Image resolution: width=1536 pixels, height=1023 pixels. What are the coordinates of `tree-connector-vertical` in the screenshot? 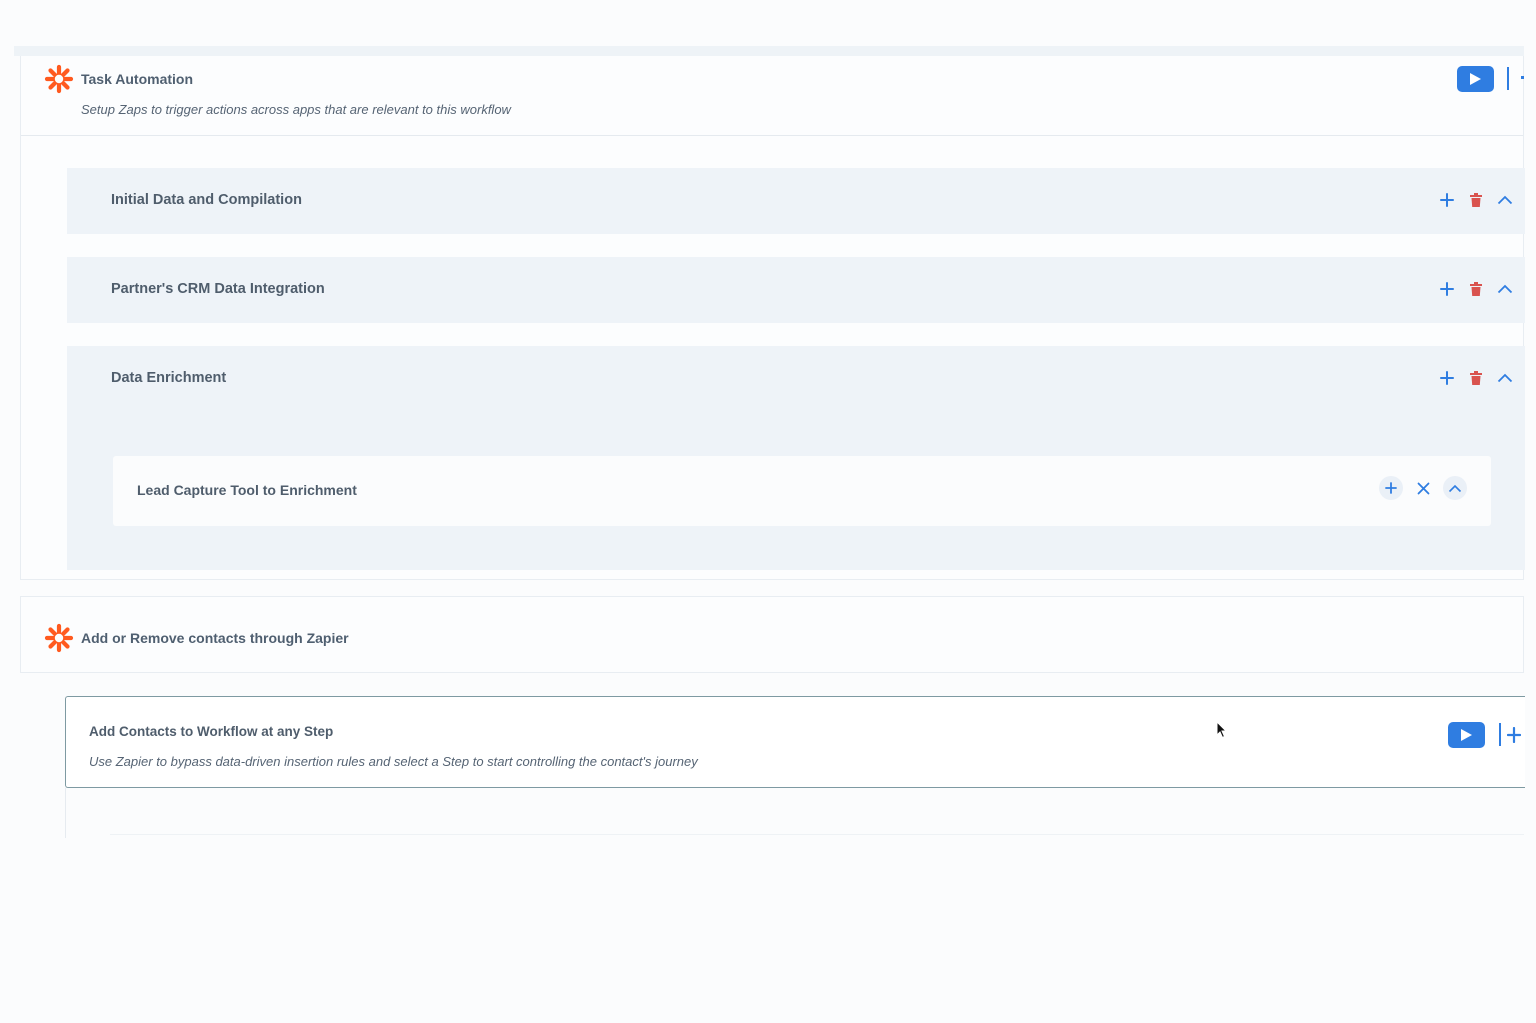 It's located at (65, 813).